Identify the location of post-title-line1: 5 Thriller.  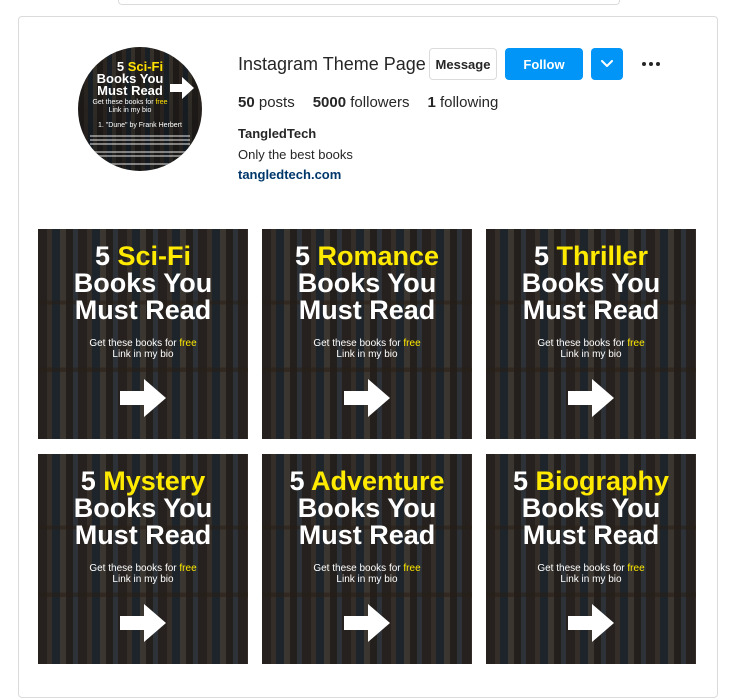
(591, 256).